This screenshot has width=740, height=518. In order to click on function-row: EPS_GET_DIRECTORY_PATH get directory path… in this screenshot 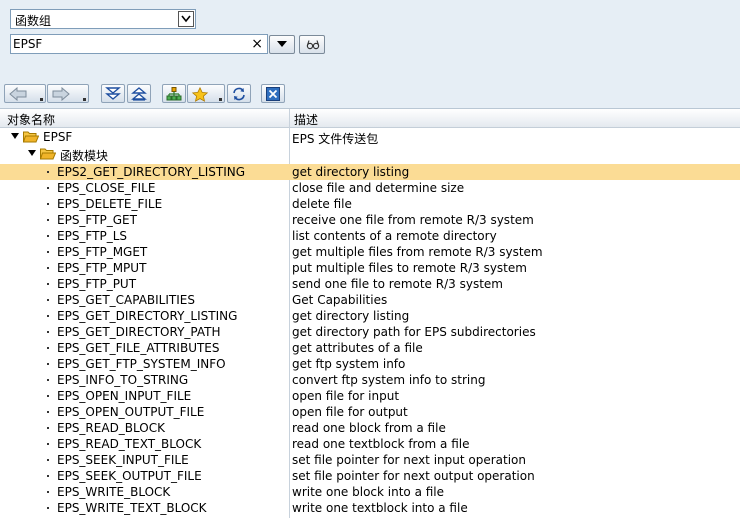, I will do `click(370, 332)`.